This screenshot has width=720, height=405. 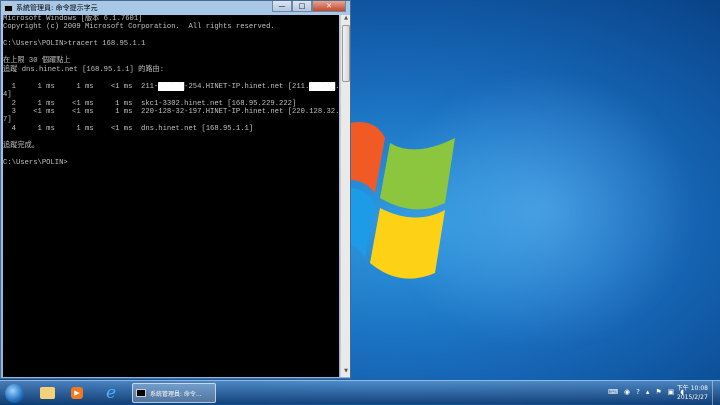 I want to click on title-bar: 系統管理員: 命令提示字元 — □ ✕, so click(x=175, y=8).